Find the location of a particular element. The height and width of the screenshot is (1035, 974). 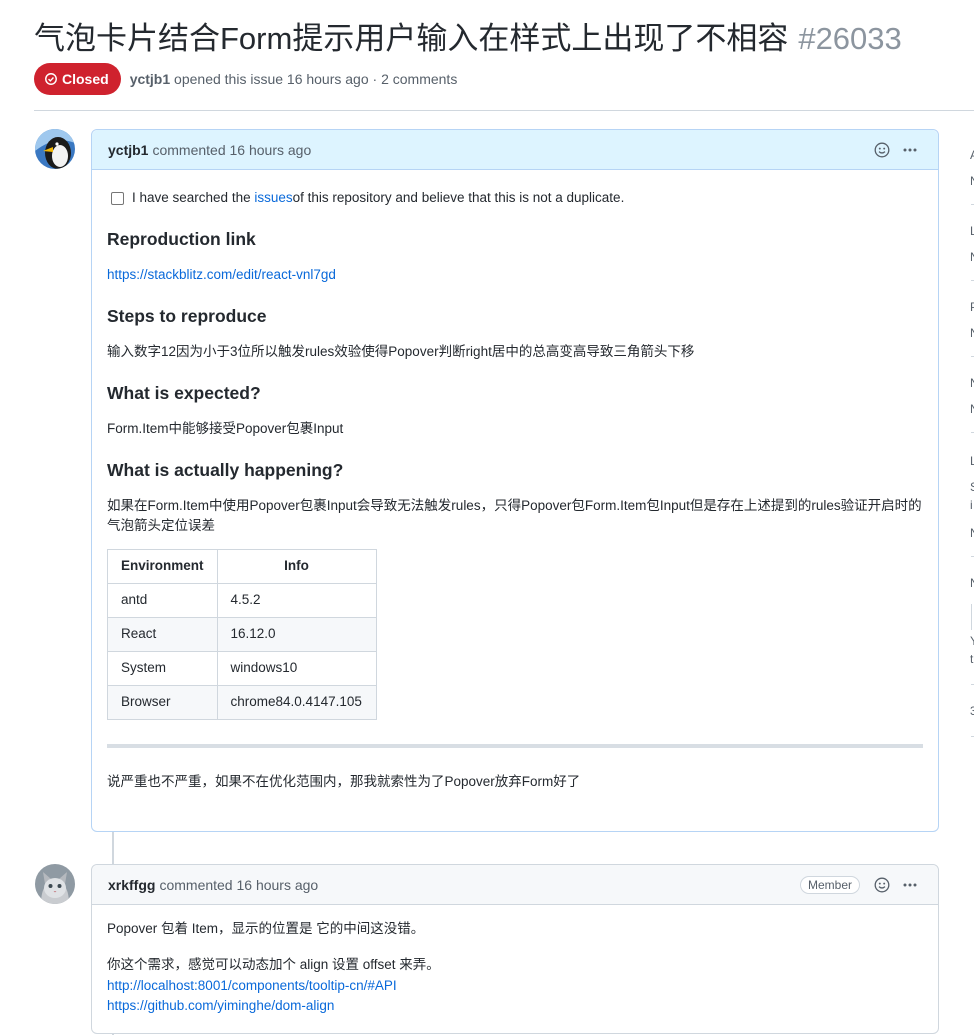

avatar-xrkffgg is located at coordinates (55, 884).